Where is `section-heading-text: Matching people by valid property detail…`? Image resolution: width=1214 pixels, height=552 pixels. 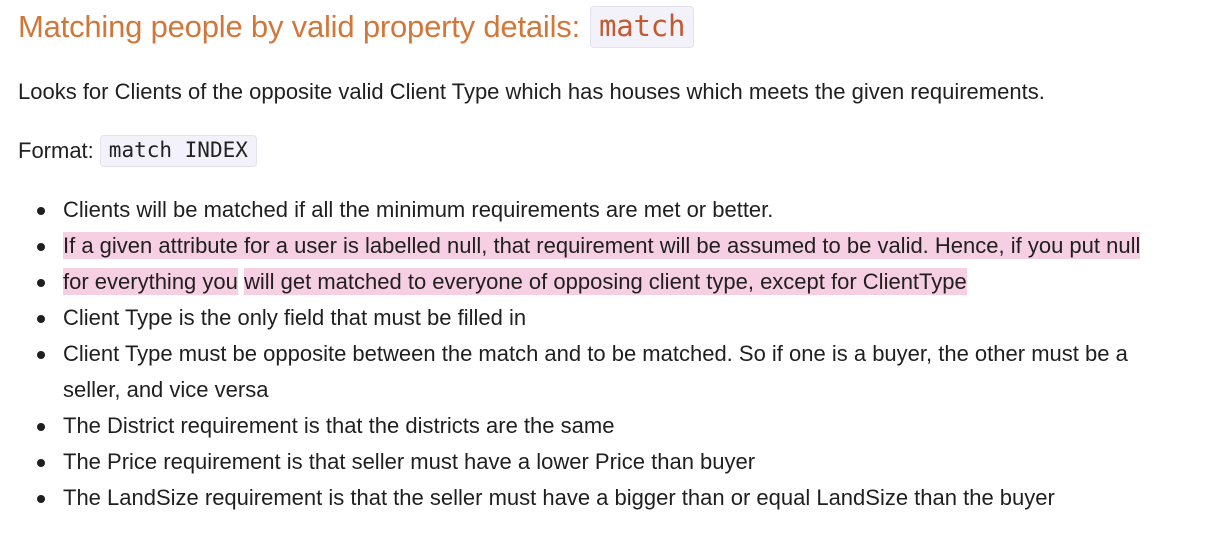 section-heading-text: Matching people by valid property detail… is located at coordinates (299, 26).